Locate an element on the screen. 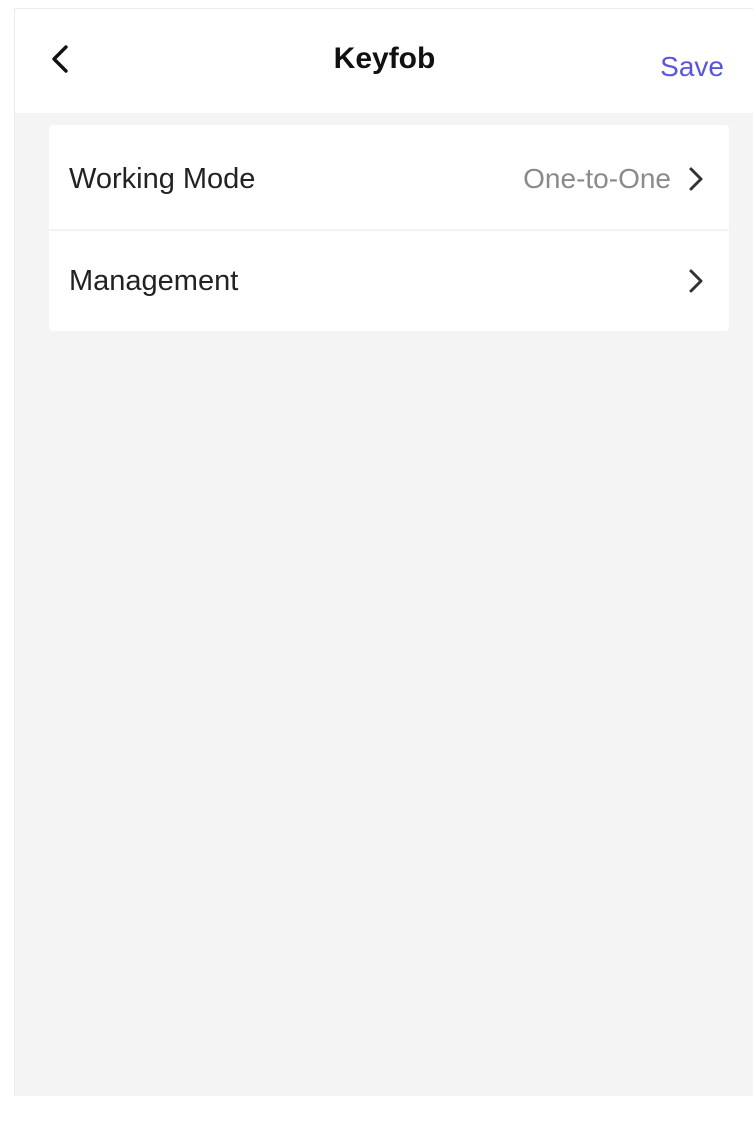  working-mode-label: Working Mode is located at coordinates (162, 178).